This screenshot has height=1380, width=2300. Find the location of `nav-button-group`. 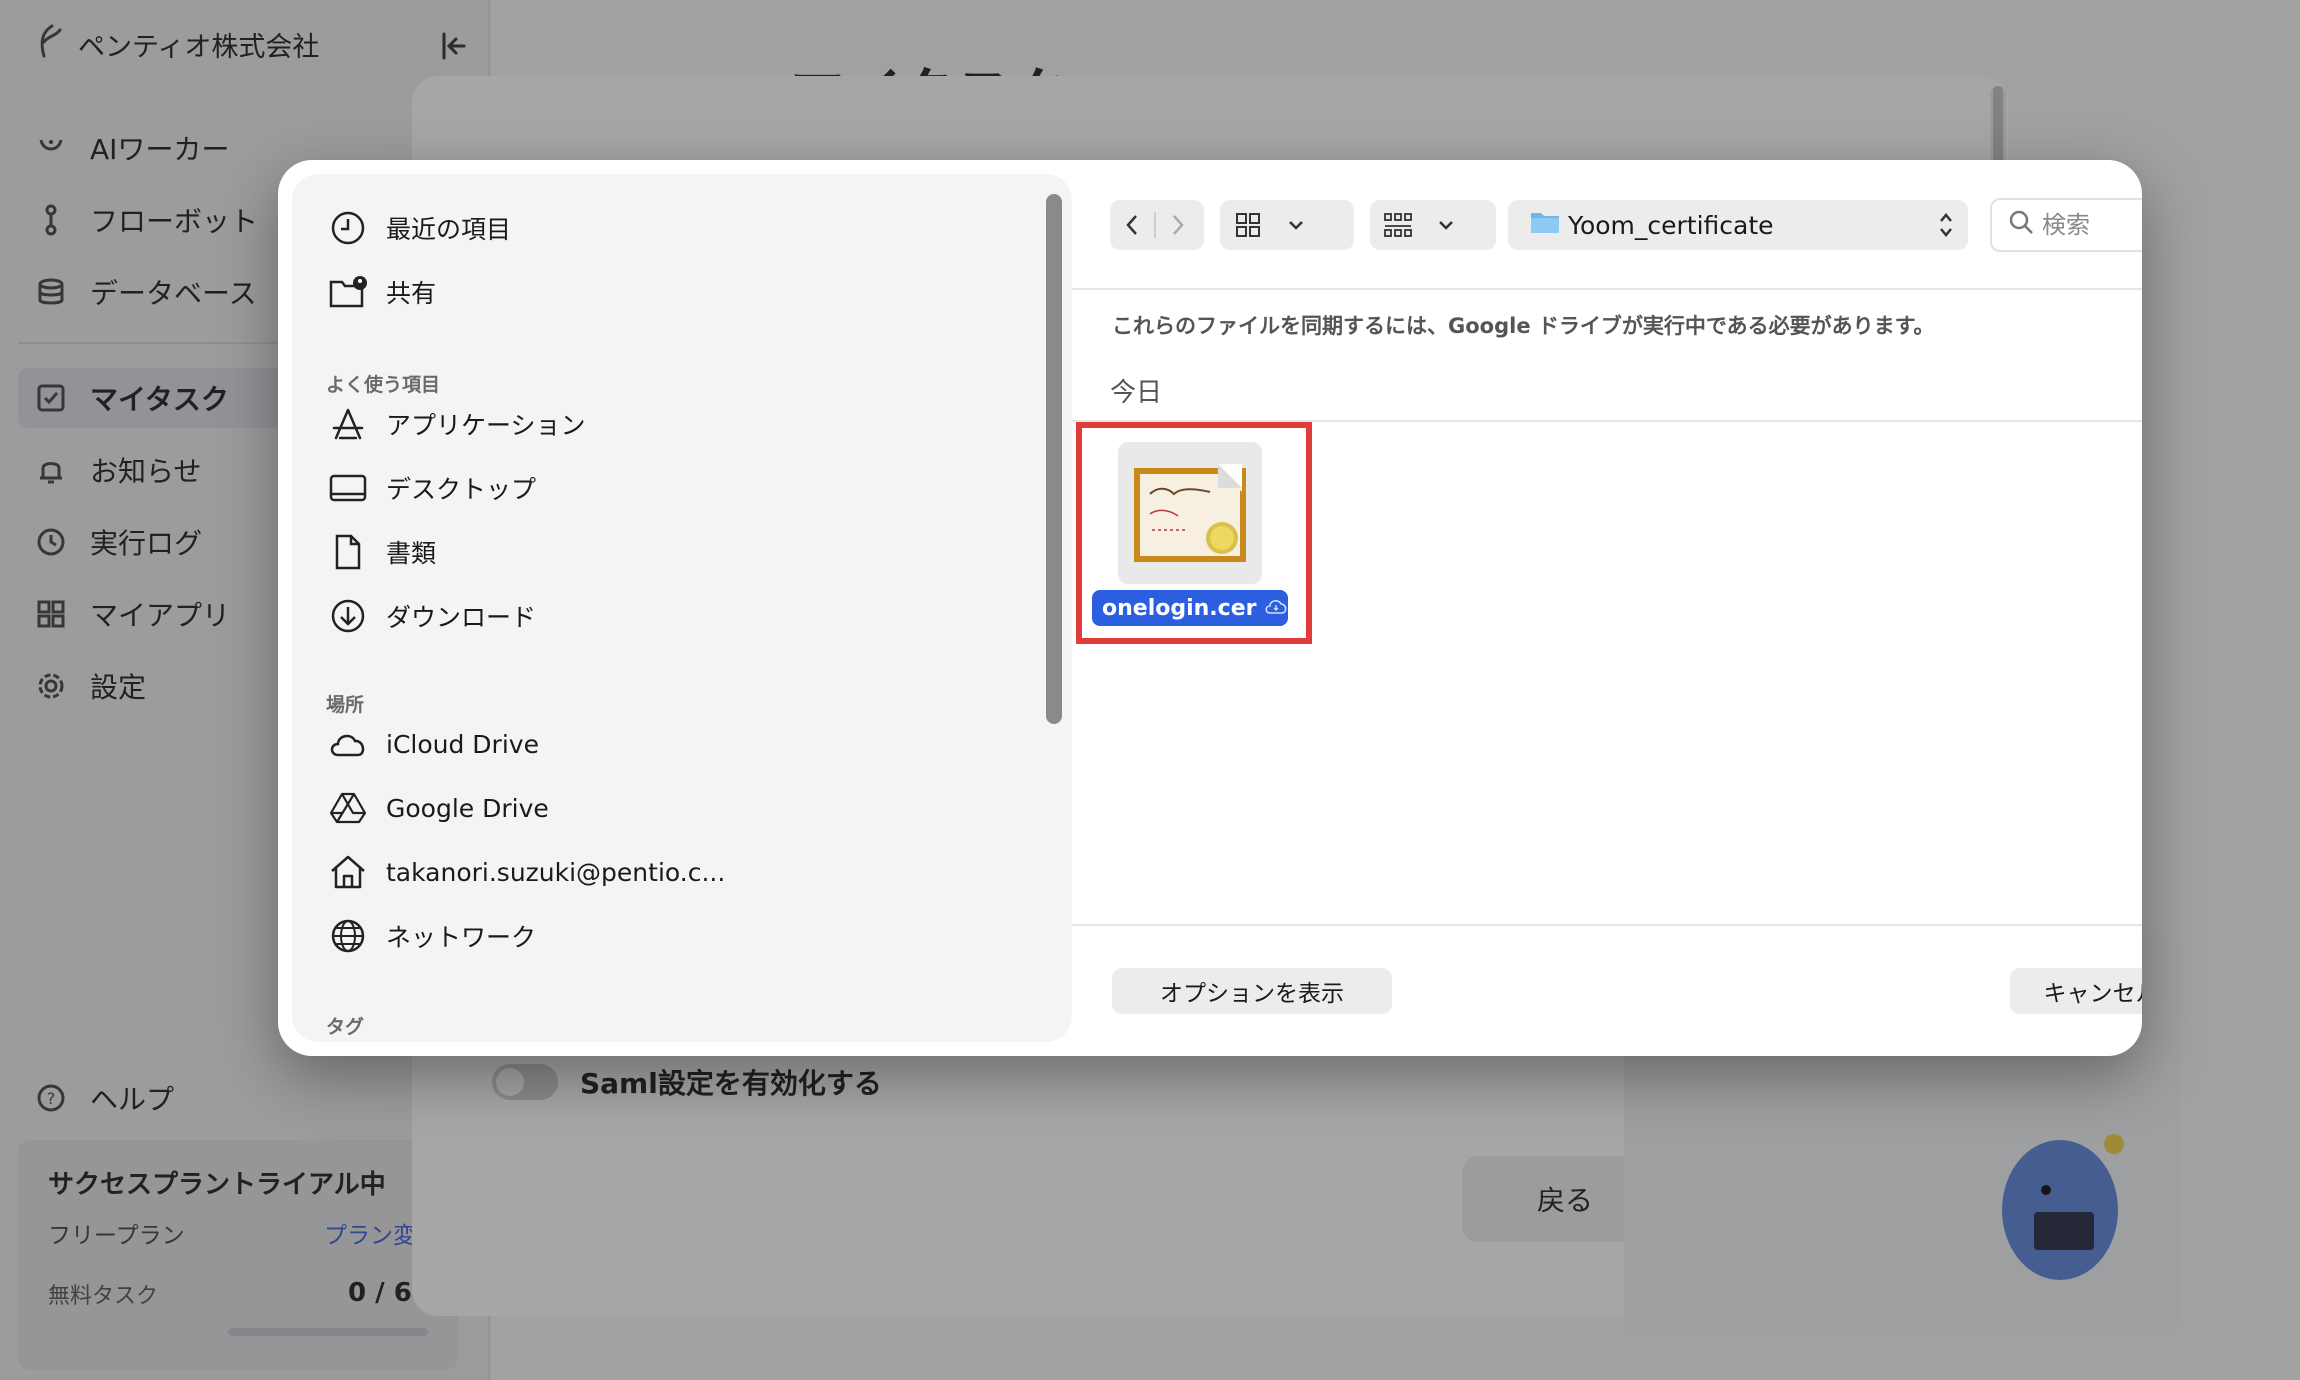

nav-button-group is located at coordinates (1157, 225).